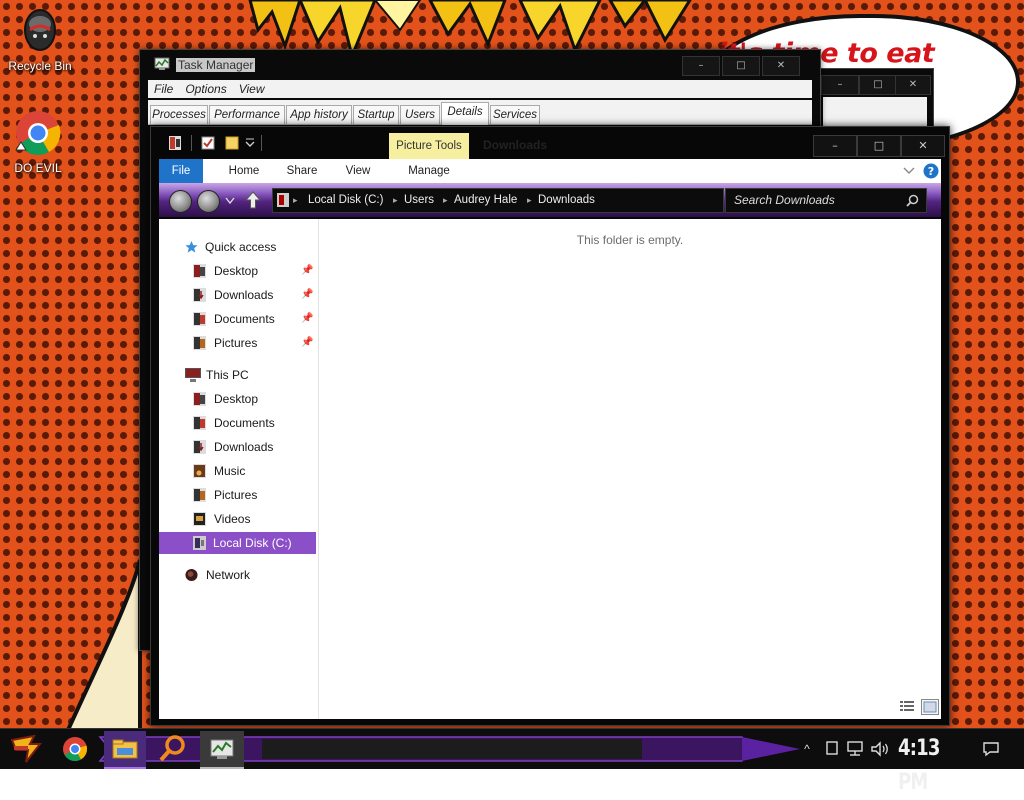 This screenshot has width=1024, height=800. What do you see at coordinates (237, 543) in the screenshot?
I see `nav-pc-local-disk: Local Disk (C:)` at bounding box center [237, 543].